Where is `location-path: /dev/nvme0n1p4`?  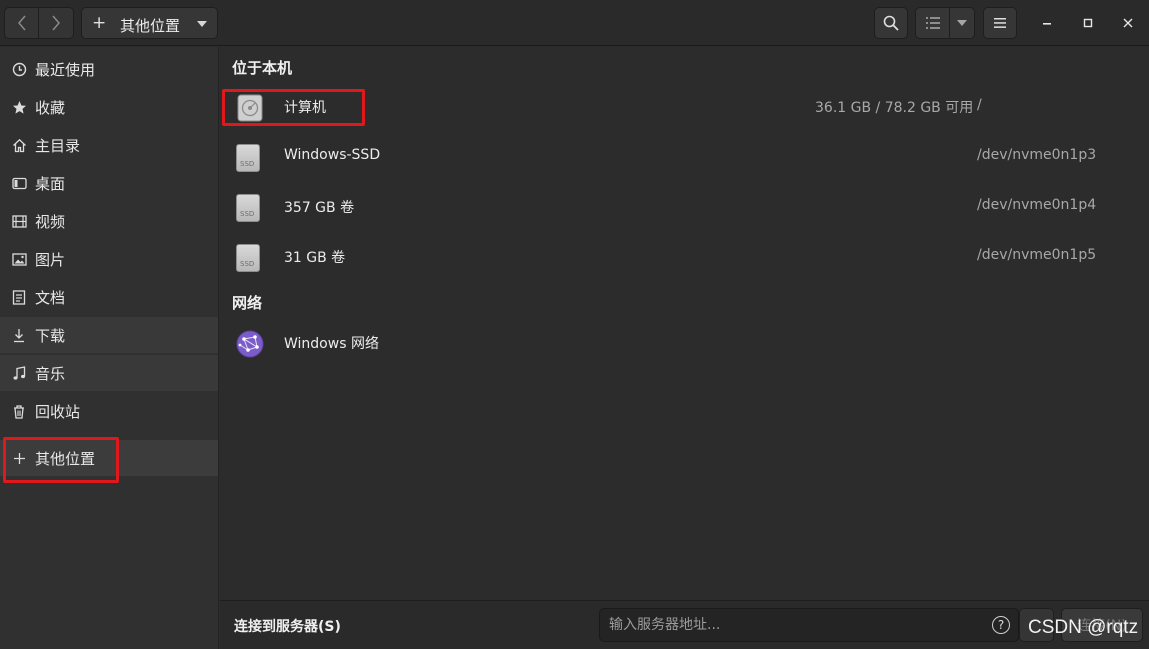
location-path: /dev/nvme0n1p4 is located at coordinates (1037, 205).